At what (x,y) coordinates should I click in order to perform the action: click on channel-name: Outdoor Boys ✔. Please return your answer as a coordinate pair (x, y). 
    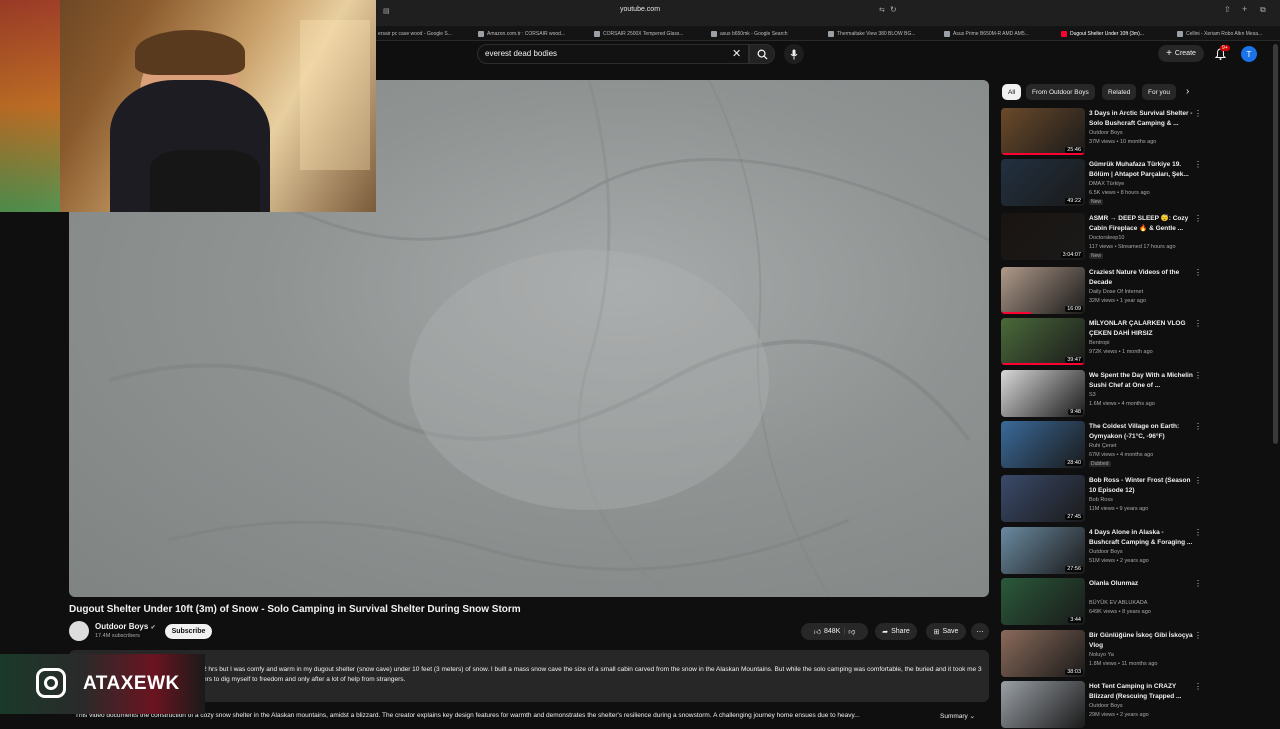
    Looking at the image, I should click on (125, 626).